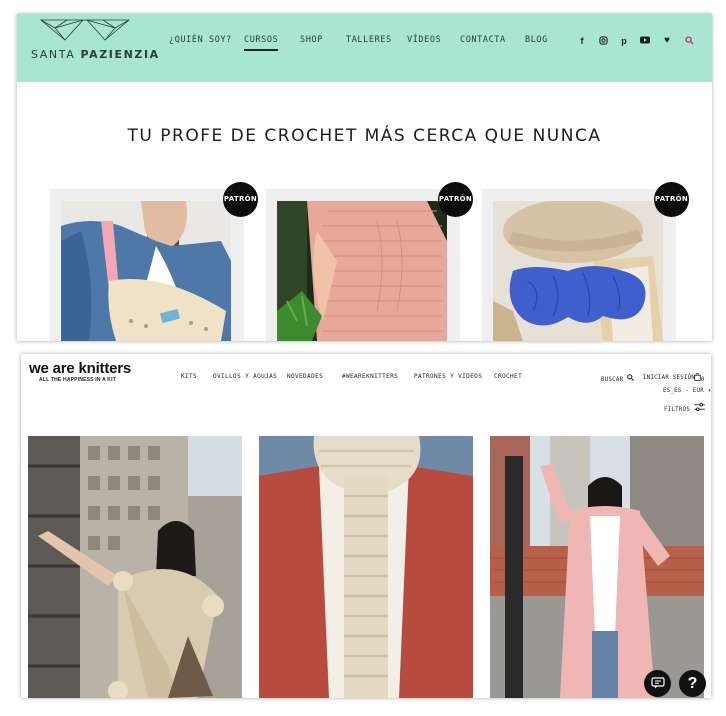 This screenshot has height=716, width=726. Describe the element at coordinates (669, 378) in the screenshot. I see `login-link: INICIAR SESIÓN` at that location.